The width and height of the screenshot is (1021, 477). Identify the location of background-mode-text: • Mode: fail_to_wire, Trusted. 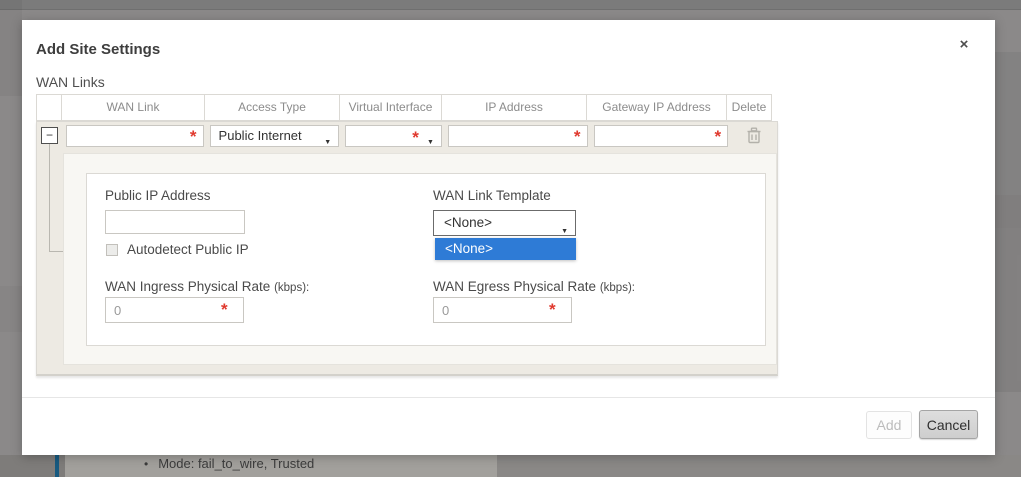
(229, 465).